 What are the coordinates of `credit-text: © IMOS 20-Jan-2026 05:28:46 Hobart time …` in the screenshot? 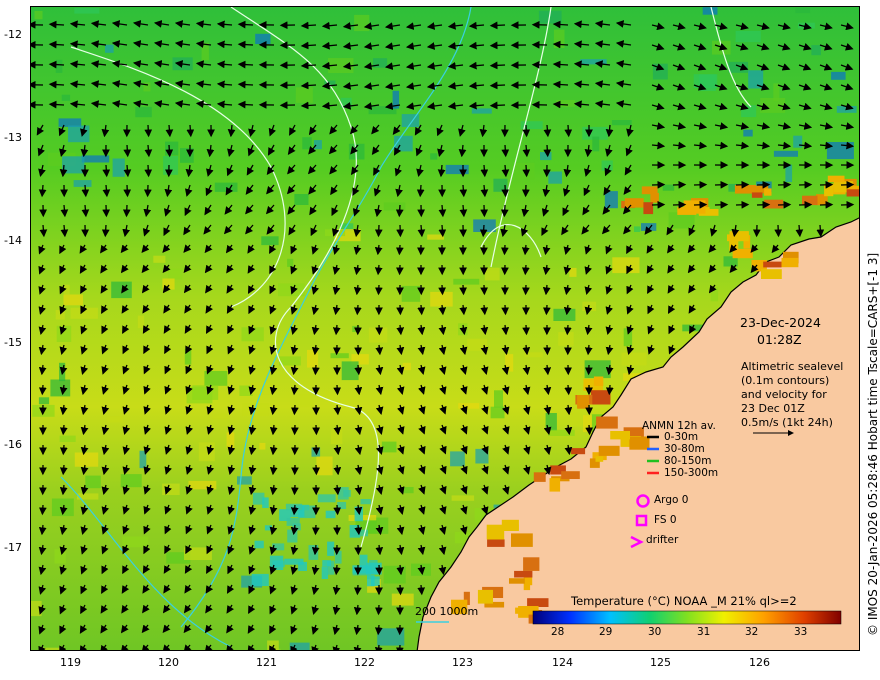 It's located at (873, 444).